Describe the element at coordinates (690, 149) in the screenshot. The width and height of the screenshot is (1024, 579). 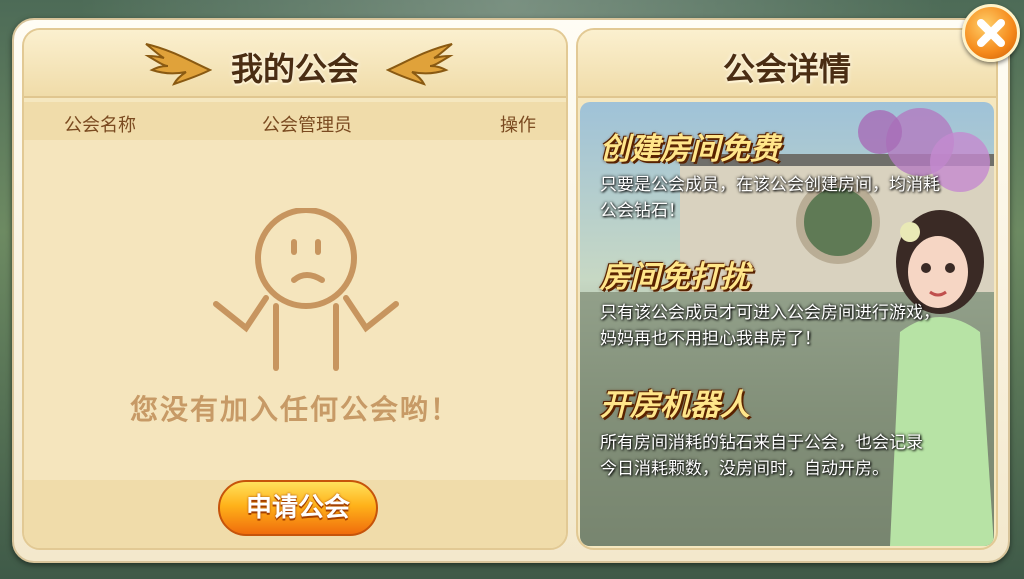
I see `feature-free-room-title: 创建房间免费` at that location.